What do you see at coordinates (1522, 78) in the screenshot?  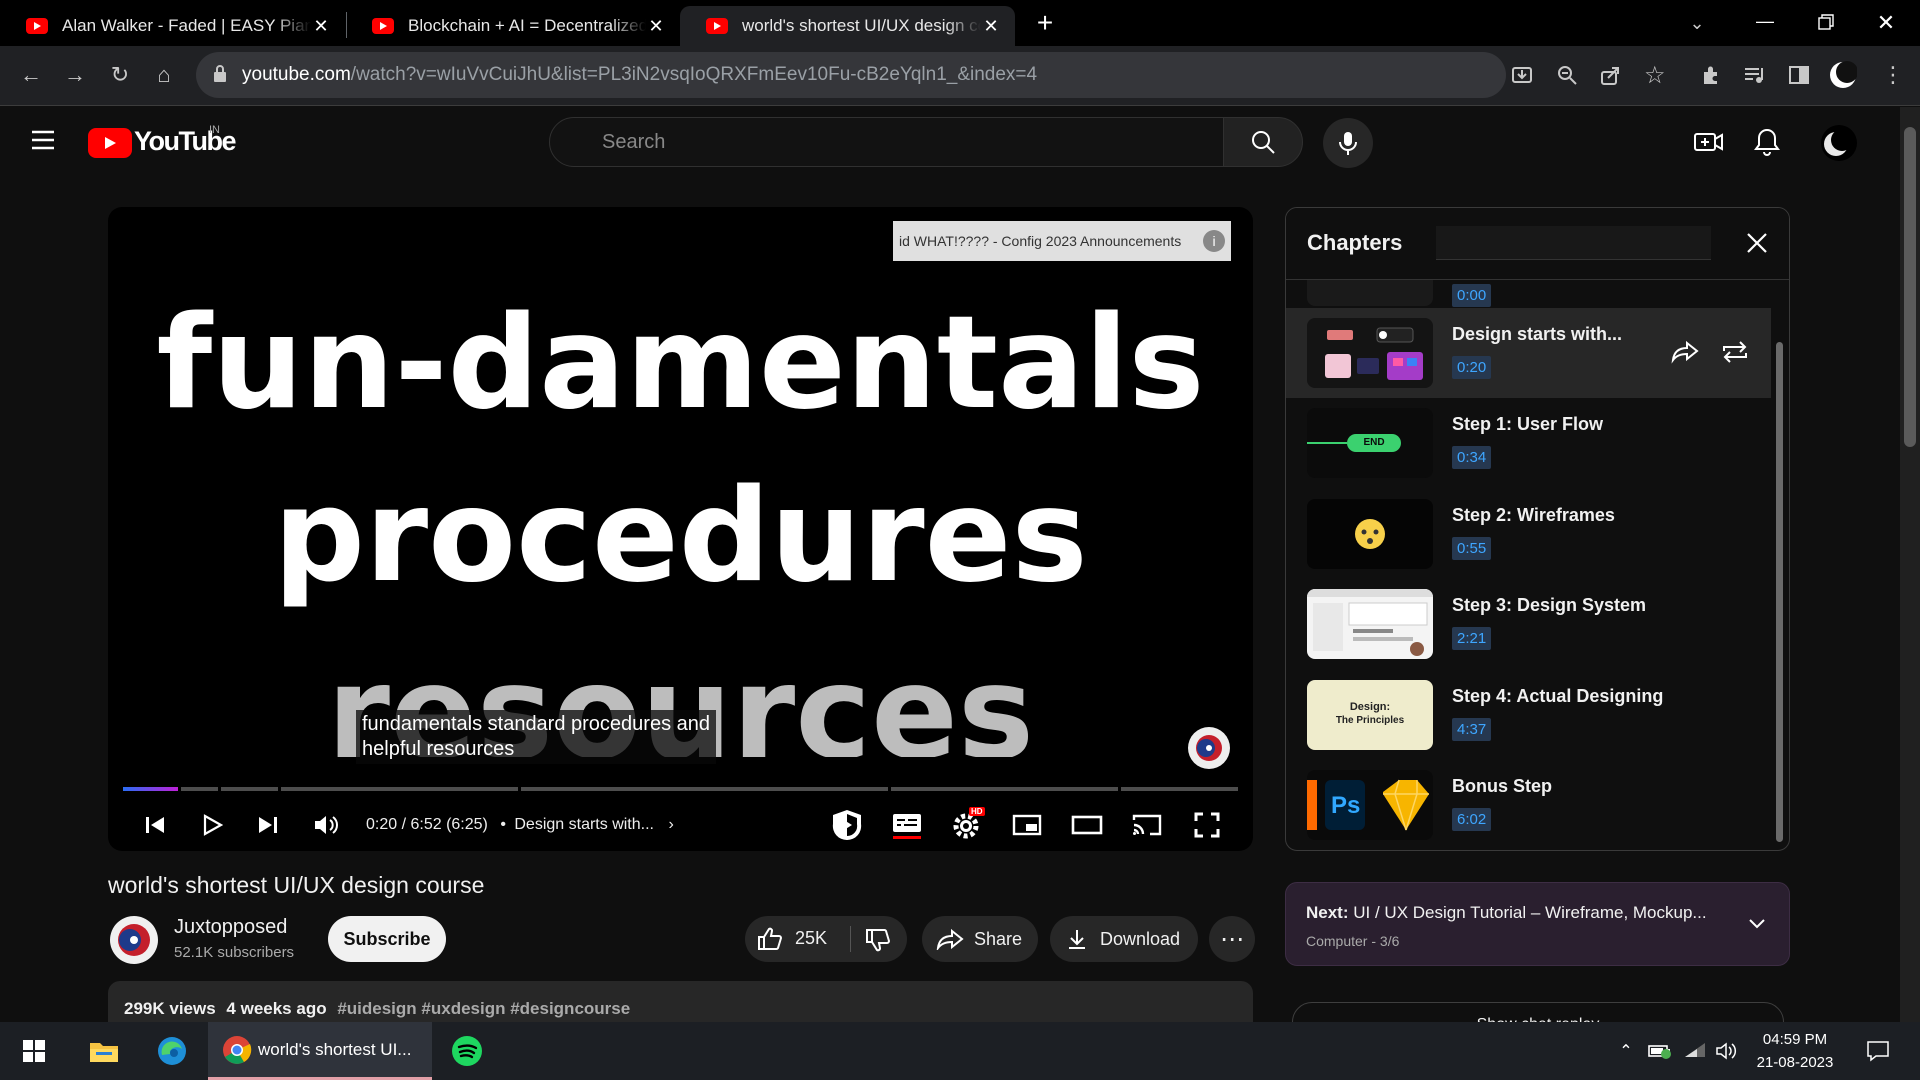 I see `install-app-icon` at bounding box center [1522, 78].